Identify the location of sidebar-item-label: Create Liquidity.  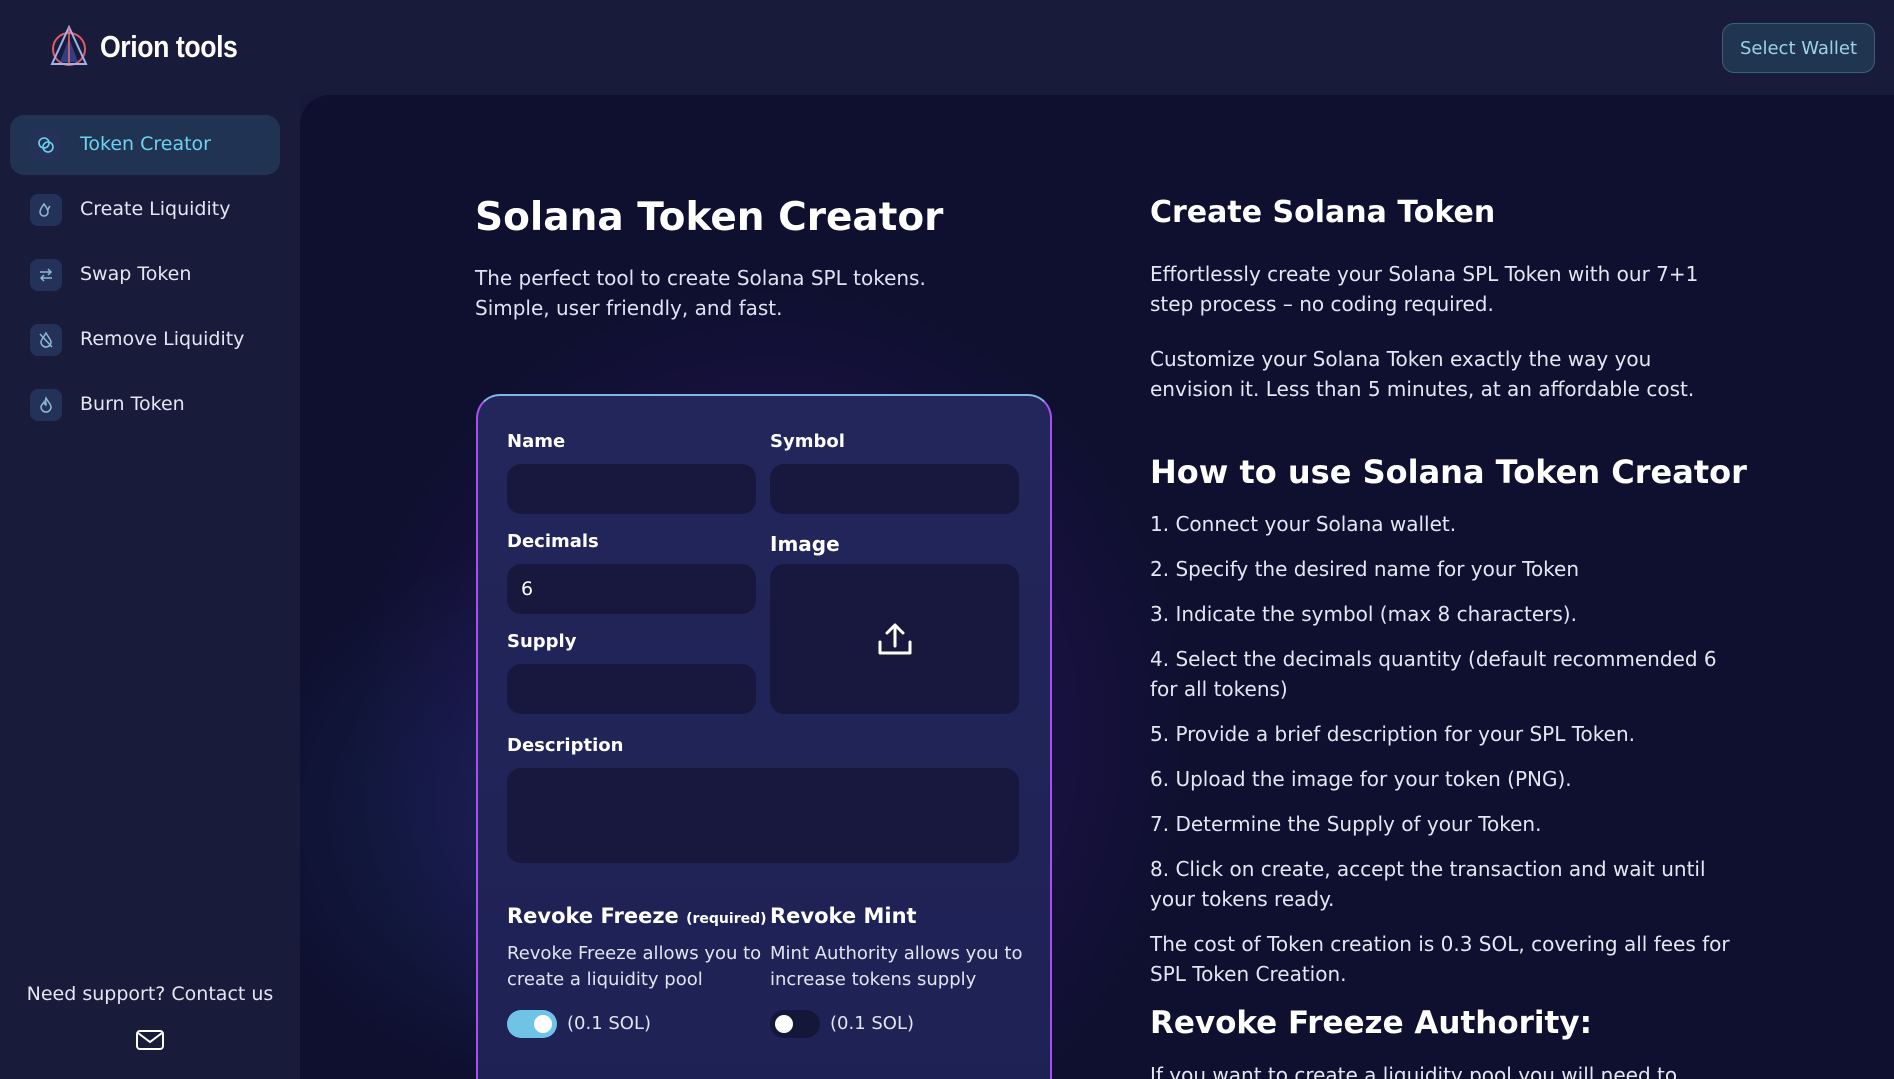
(155, 209).